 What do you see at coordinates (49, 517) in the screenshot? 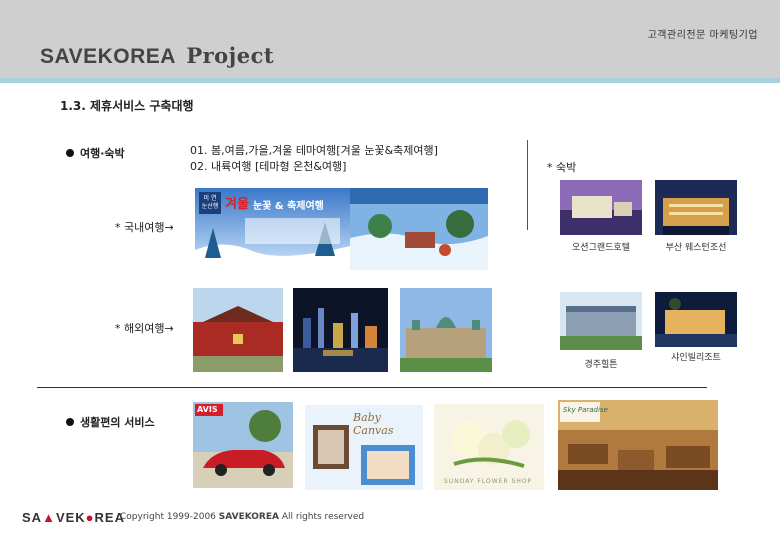
I see `logo-accent-part: ▲` at bounding box center [49, 517].